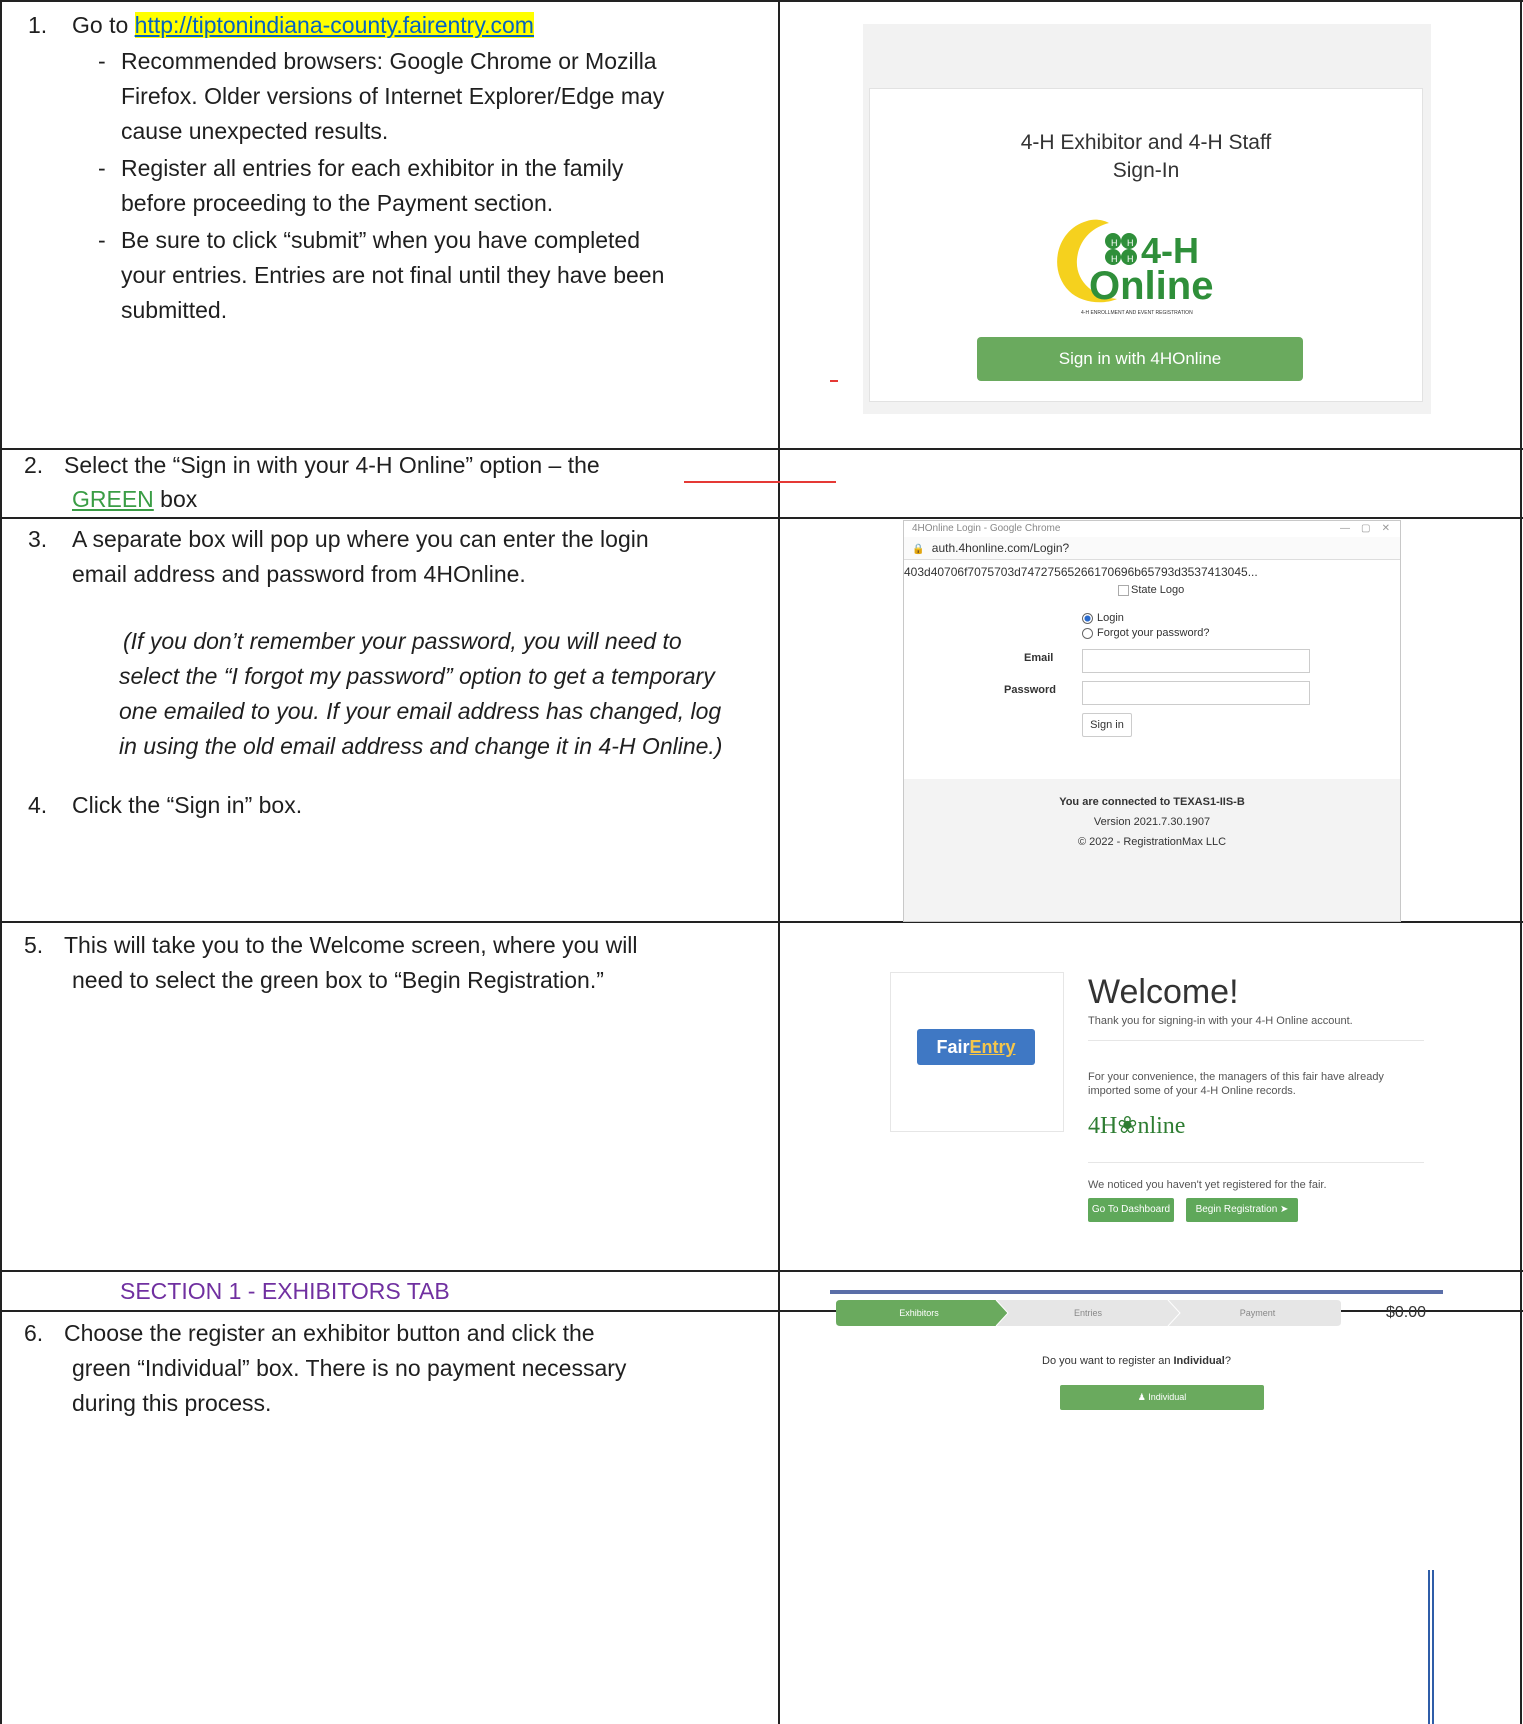 The image size is (1523, 1724). Describe the element at coordinates (255, 131) in the screenshot. I see `bullet-line: cause unexpected results.` at that location.